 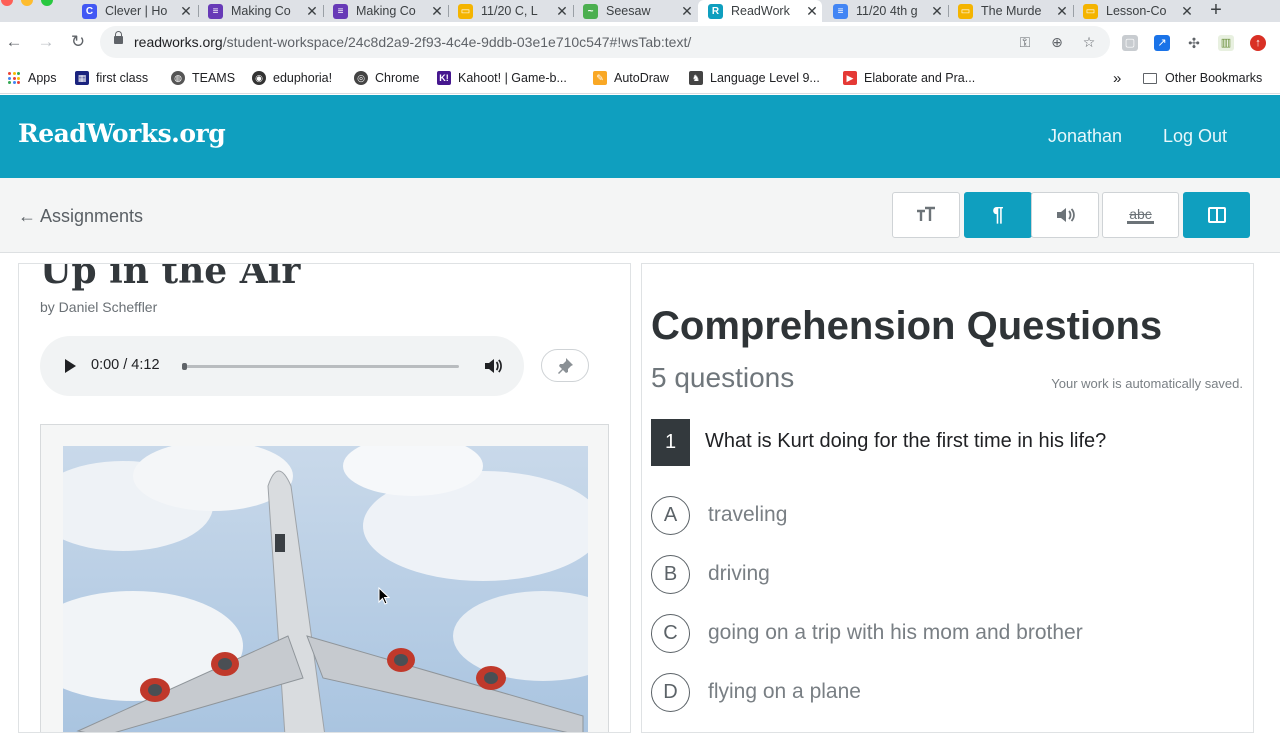 I want to click on text-size-tool, so click(x=926, y=215).